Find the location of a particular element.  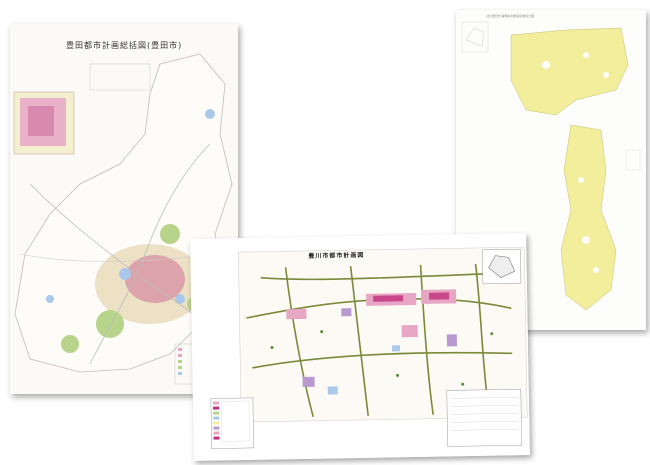

left-subtitle-text: (豊田市) is located at coordinates (165, 45).